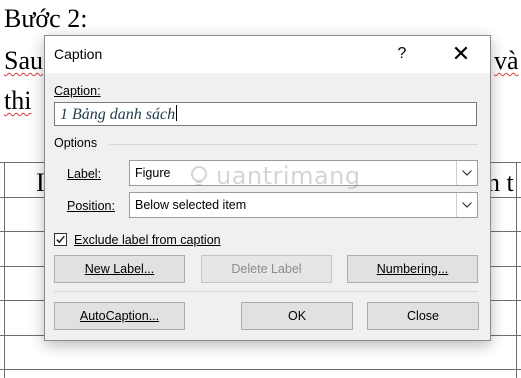 The width and height of the screenshot is (521, 378). Describe the element at coordinates (461, 54) in the screenshot. I see `close-icon: ✕` at that location.